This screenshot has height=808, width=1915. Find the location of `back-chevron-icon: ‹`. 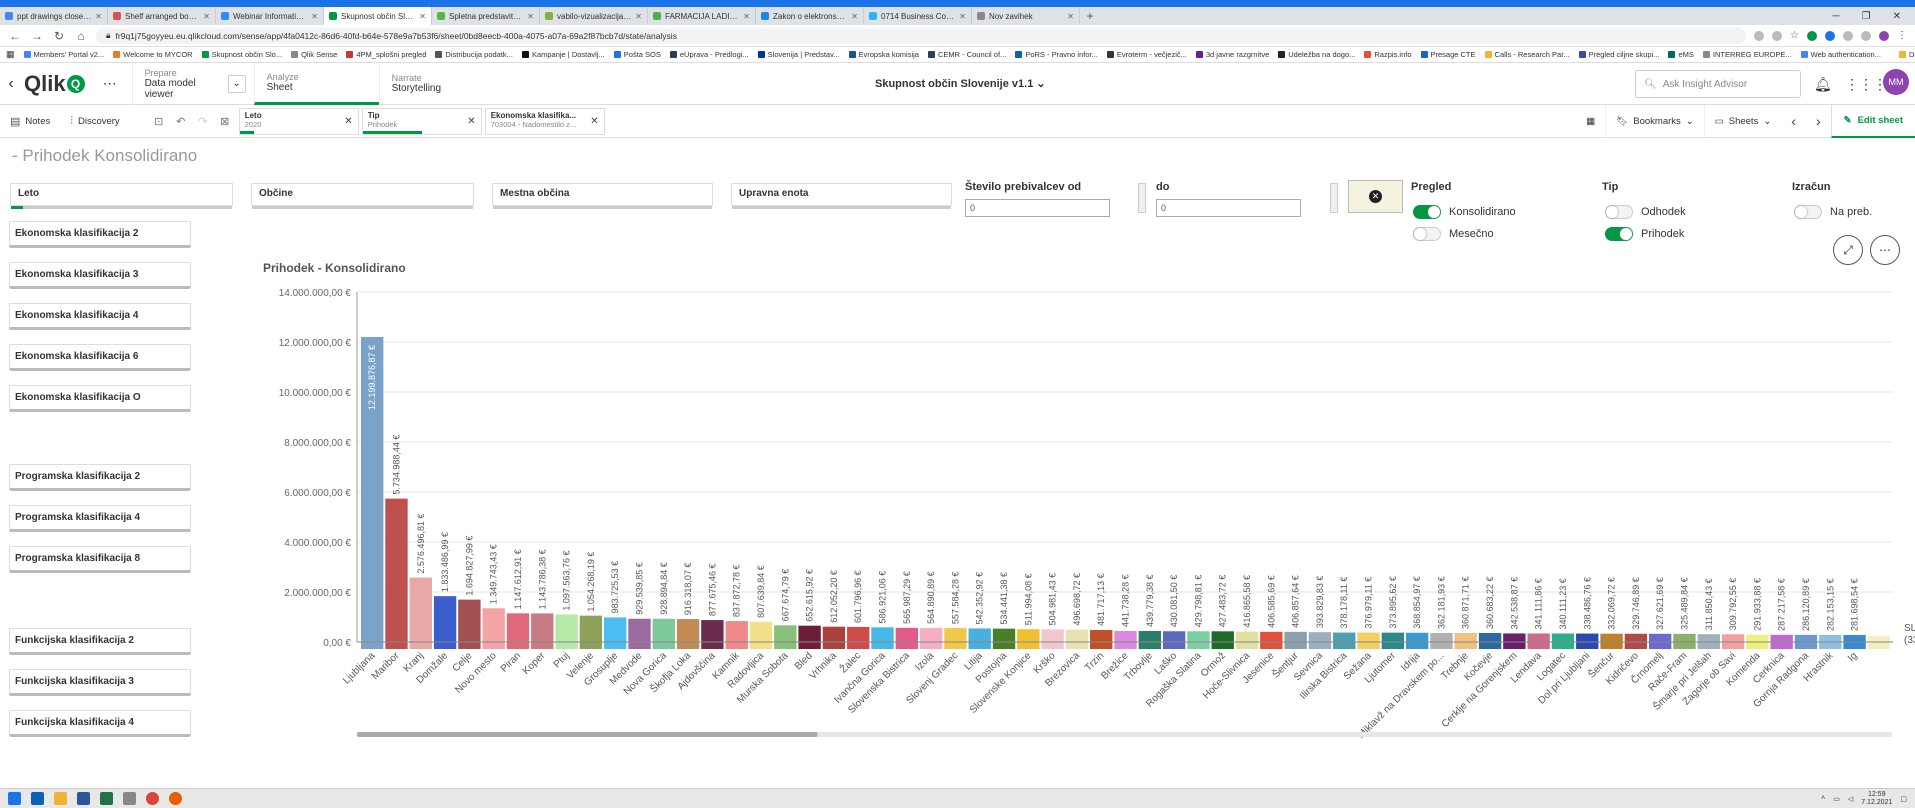

back-chevron-icon: ‹ is located at coordinates (11, 84).